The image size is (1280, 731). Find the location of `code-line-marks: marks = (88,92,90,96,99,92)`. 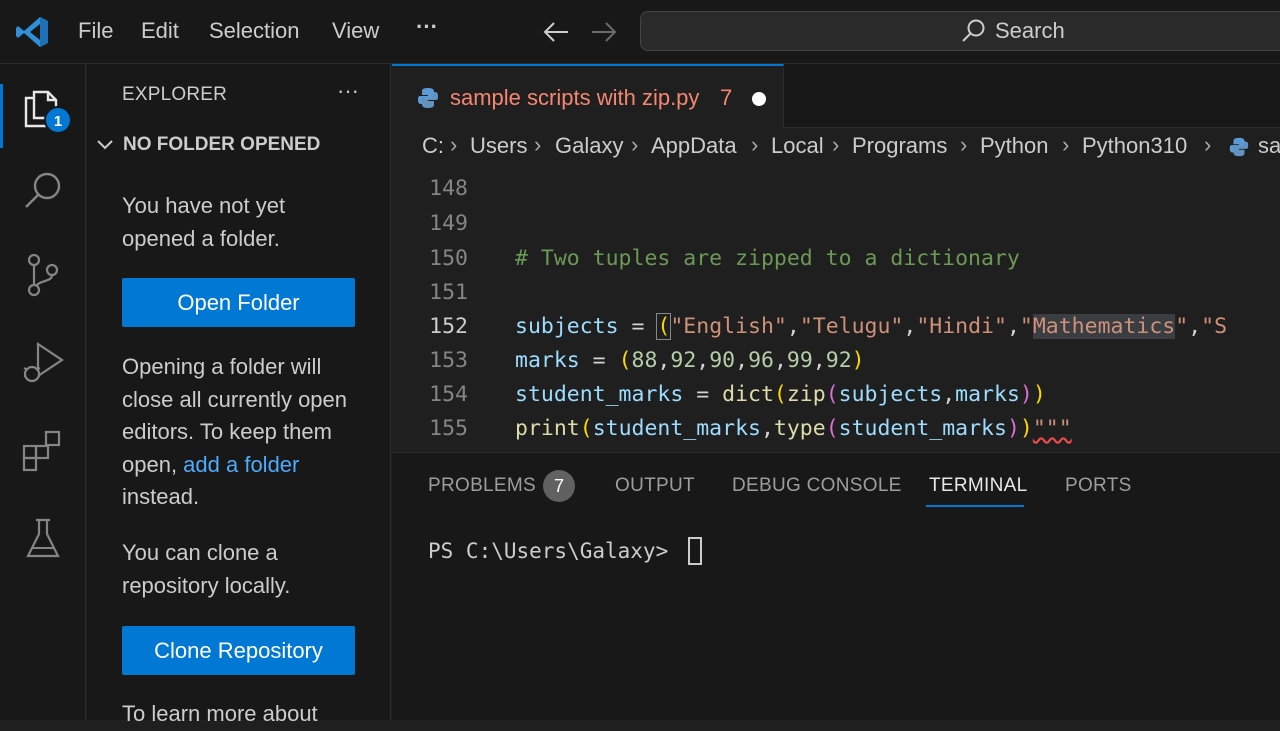

code-line-marks: marks = (88,92,90,96,99,92) is located at coordinates (690, 360).